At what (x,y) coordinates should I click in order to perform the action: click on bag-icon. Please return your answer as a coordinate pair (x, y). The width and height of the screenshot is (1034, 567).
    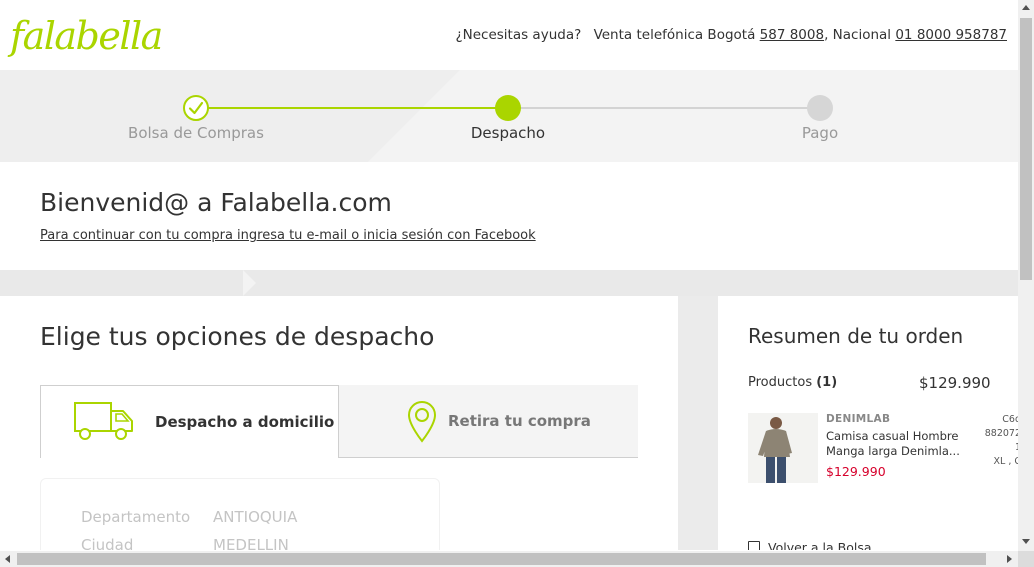
    Looking at the image, I should click on (754, 545).